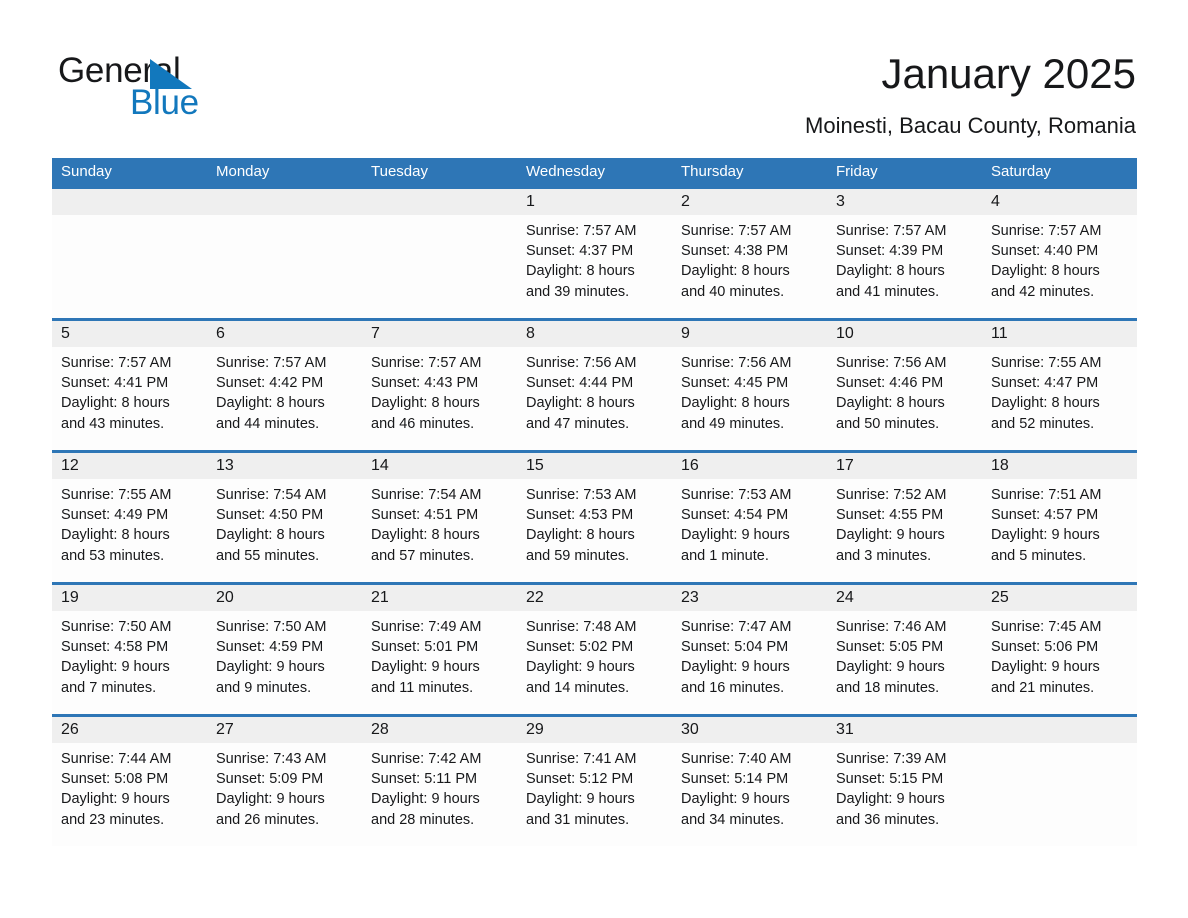 Image resolution: width=1188 pixels, height=918 pixels. I want to click on daylight-line-2: and 9 minutes., so click(264, 687).